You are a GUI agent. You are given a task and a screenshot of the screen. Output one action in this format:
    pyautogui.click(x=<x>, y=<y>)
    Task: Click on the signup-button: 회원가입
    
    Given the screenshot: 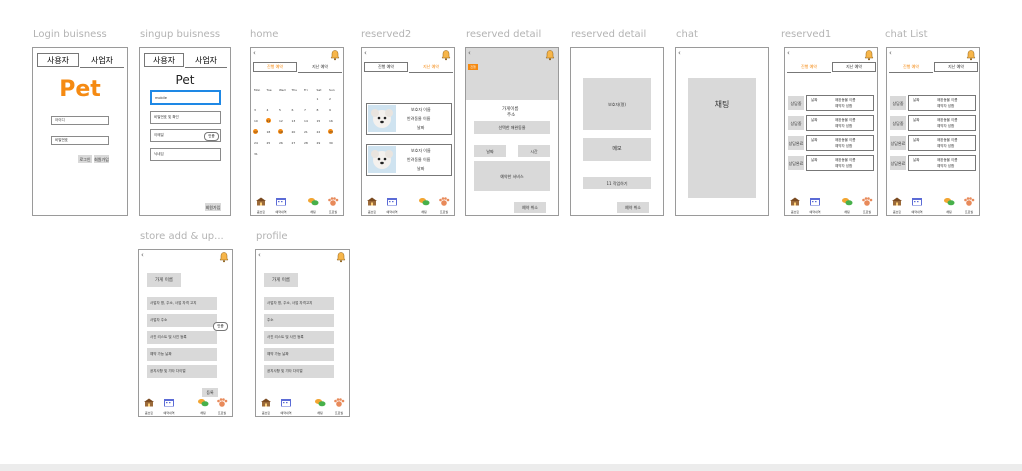 What is the action you would take?
    pyautogui.click(x=101, y=159)
    